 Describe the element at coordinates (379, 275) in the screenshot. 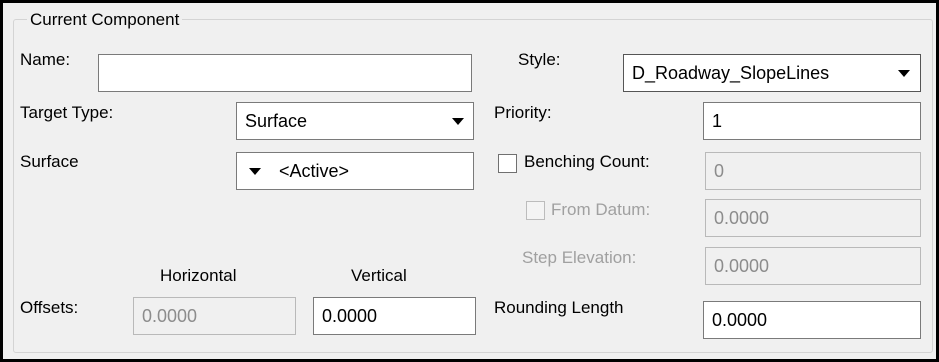

I see `vertical-header: Vertical` at that location.